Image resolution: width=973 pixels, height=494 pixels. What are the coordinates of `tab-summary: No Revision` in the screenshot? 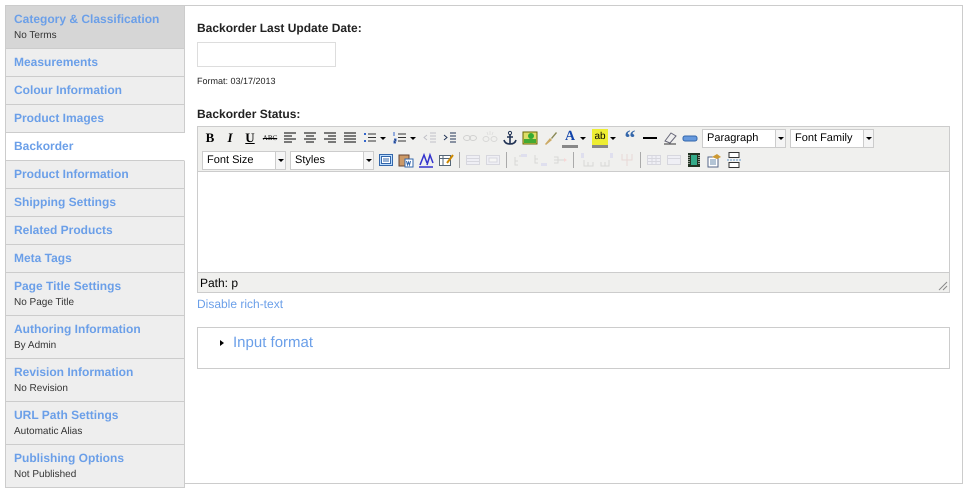 It's located at (41, 388).